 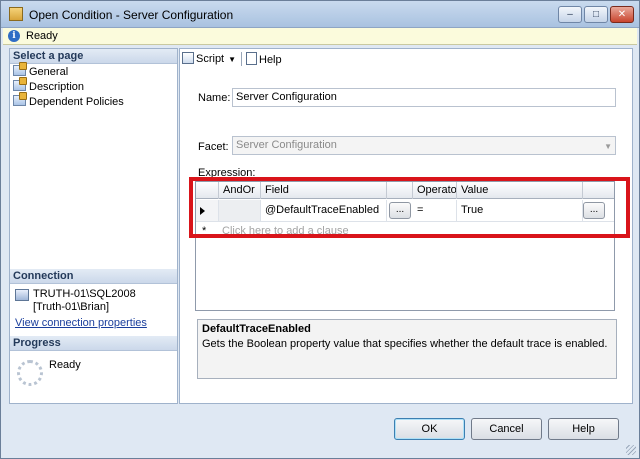 What do you see at coordinates (583, 429) in the screenshot?
I see `help-button: Help` at bounding box center [583, 429].